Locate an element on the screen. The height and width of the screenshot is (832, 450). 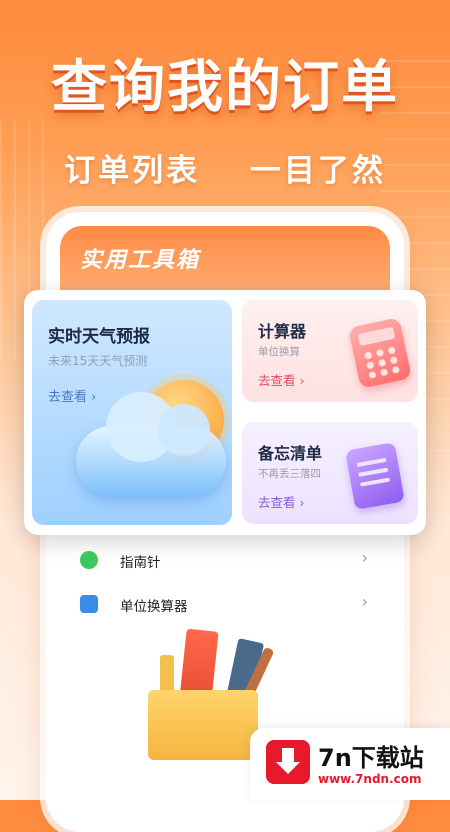
memo-subtitle: 不再丢三落四 is located at coordinates (289, 474).